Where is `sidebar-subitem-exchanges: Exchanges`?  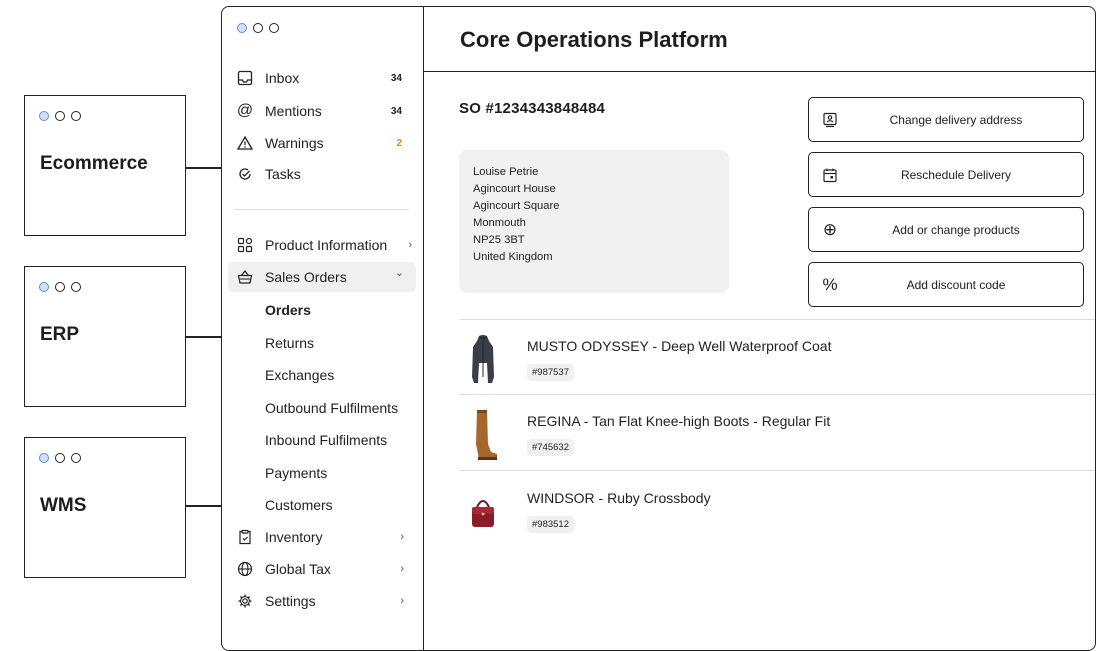 sidebar-subitem-exchanges: Exchanges is located at coordinates (299, 375).